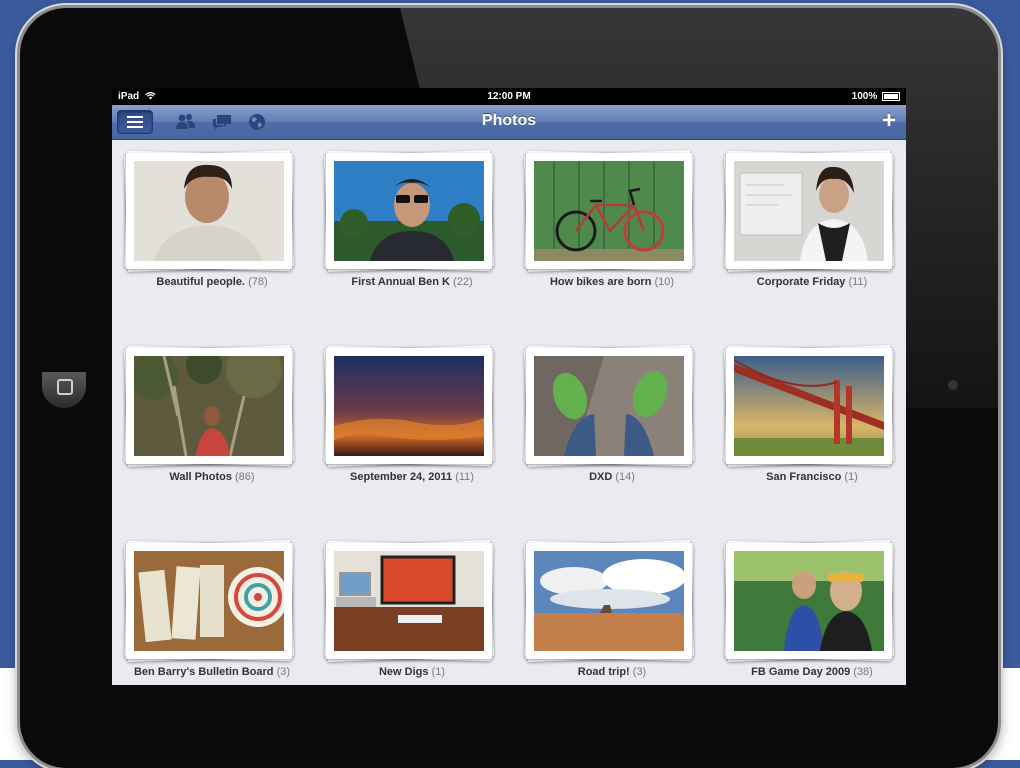 This screenshot has height=768, width=1020. I want to click on album-label: First Annual Ben K (22), so click(412, 282).